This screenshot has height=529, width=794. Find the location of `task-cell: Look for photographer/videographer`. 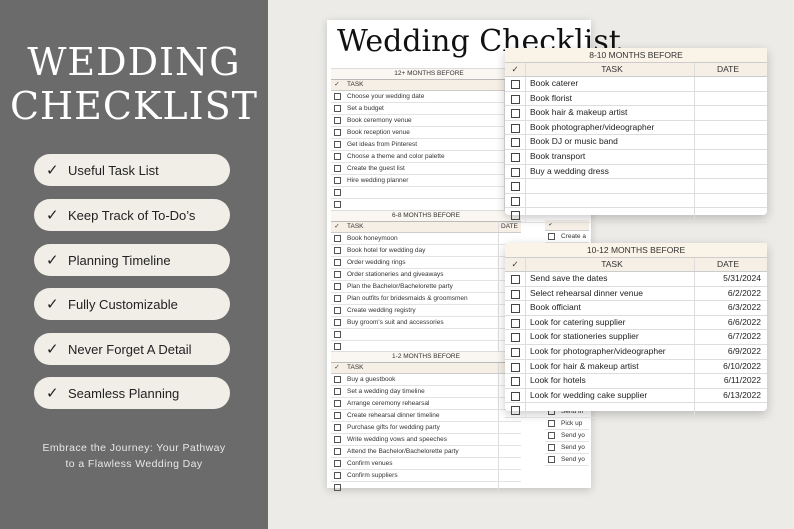

task-cell: Look for photographer/videographer is located at coordinates (609, 351).